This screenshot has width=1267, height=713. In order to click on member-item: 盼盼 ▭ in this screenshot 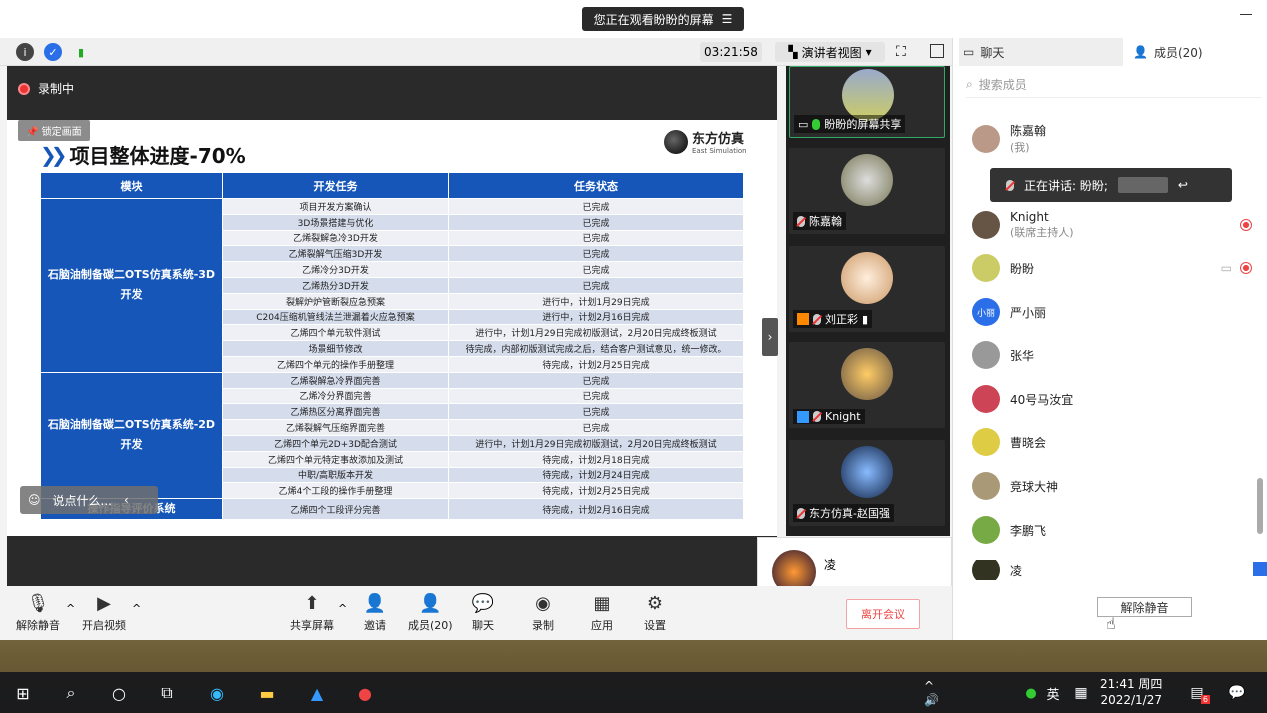, I will do `click(1117, 268)`.